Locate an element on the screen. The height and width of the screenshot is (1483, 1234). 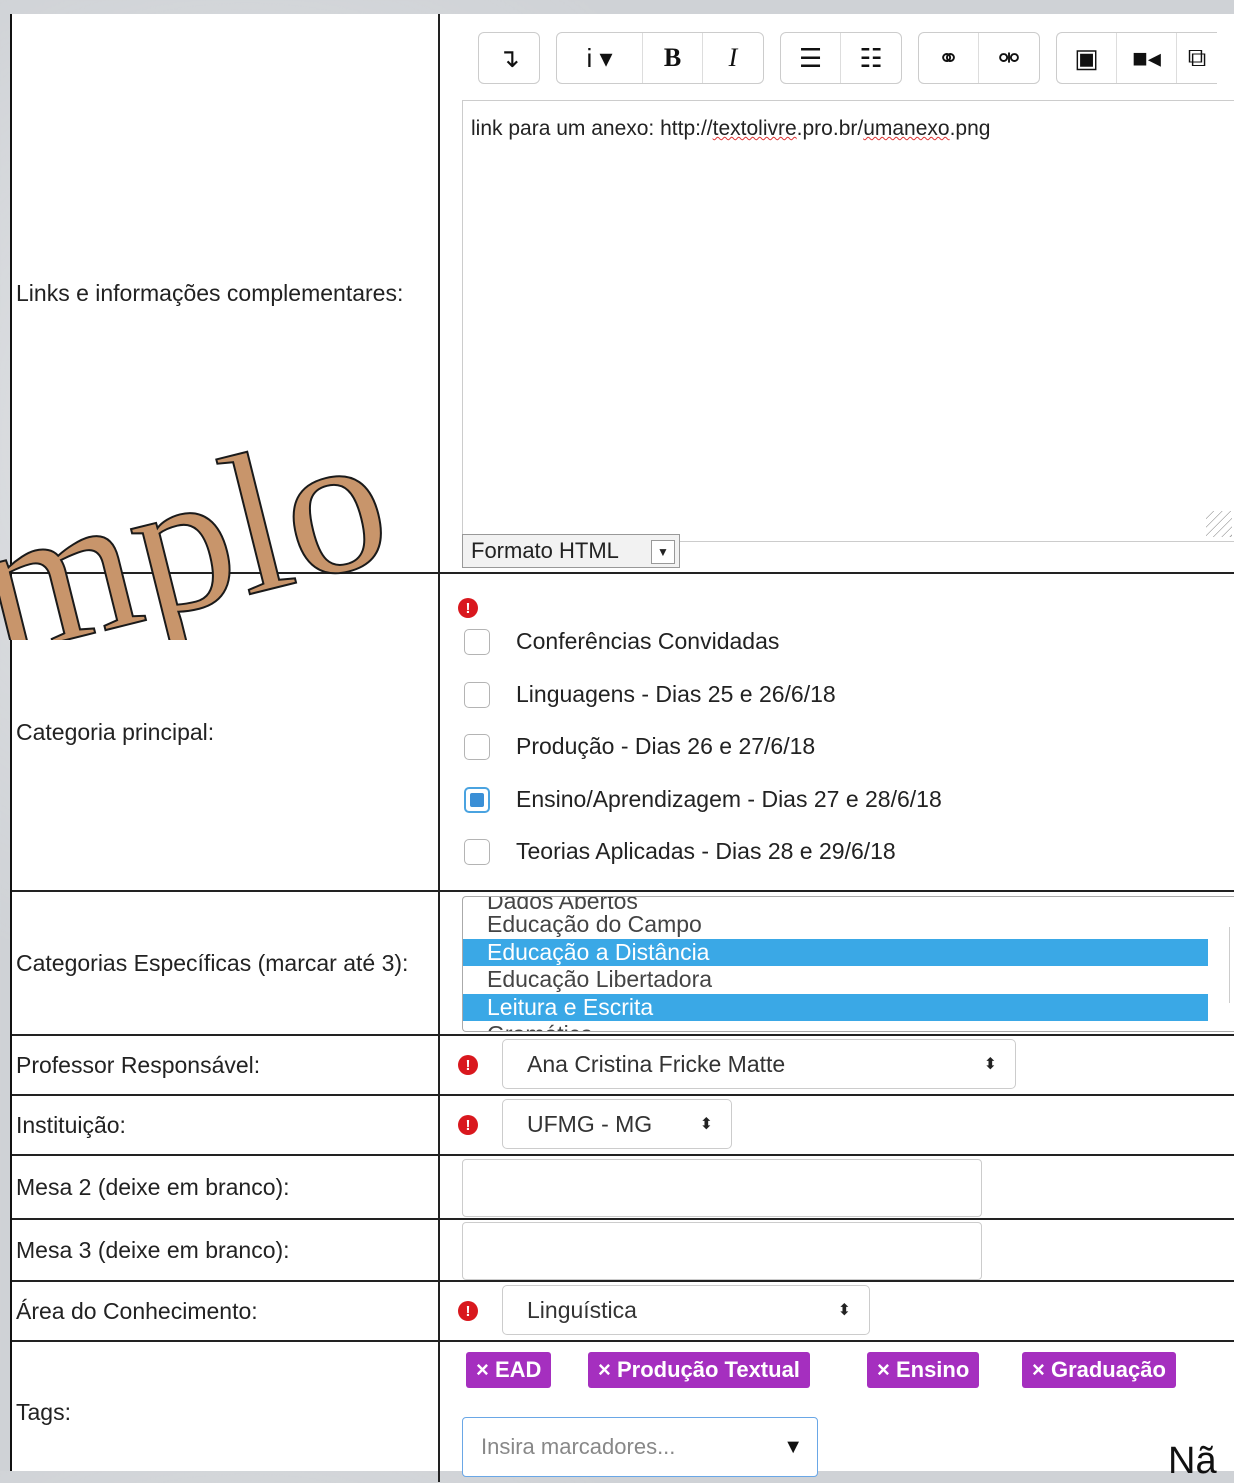
category-option: Ensino/Aprendizagem - Dias 27 e 28/6/18 is located at coordinates (703, 799).